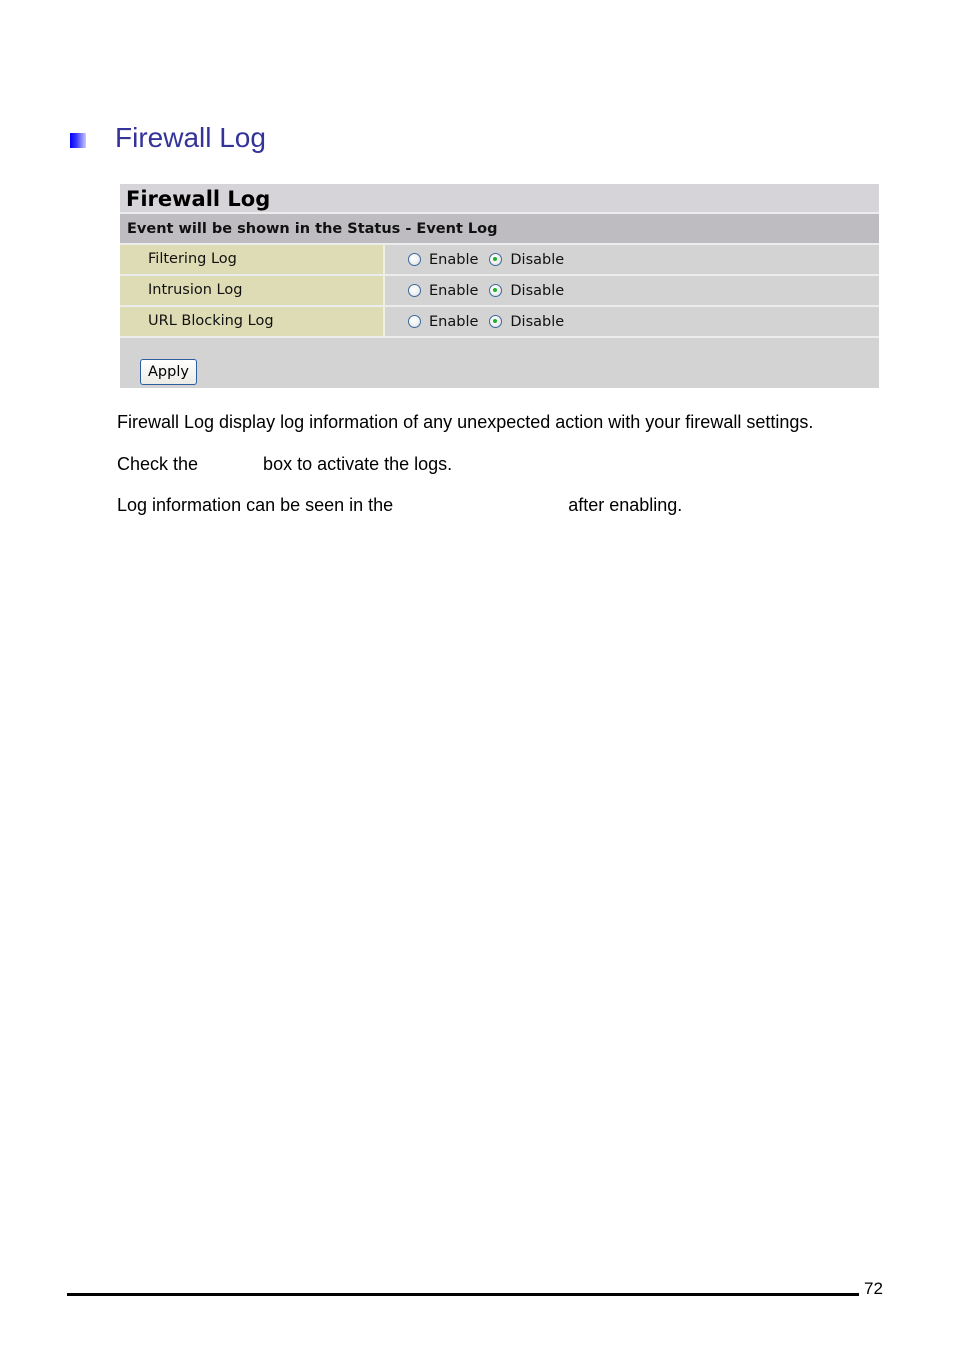 This screenshot has width=954, height=1351. Describe the element at coordinates (252, 259) in the screenshot. I see `row-label: Filtering Log` at that location.